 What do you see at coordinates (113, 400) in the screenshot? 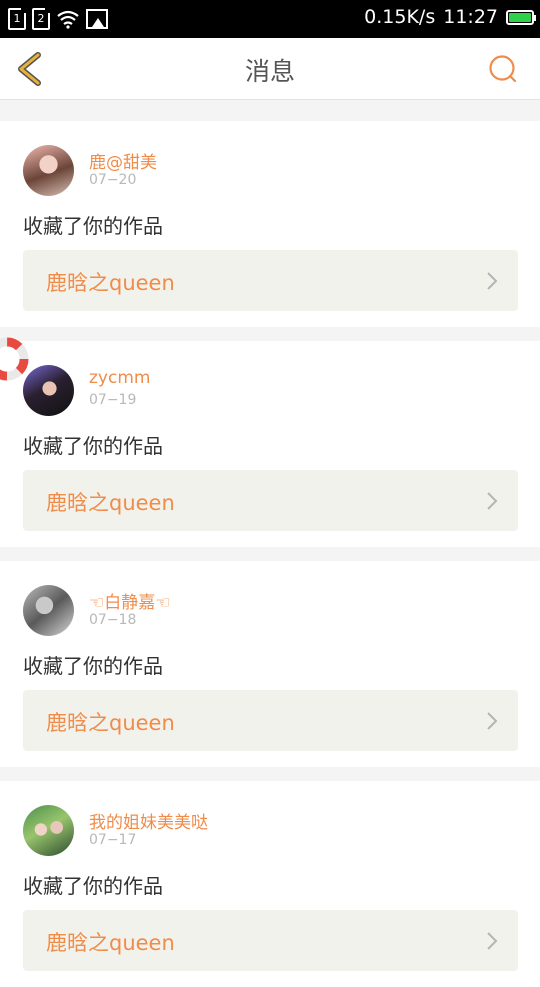
I see `message-date: 07−19` at bounding box center [113, 400].